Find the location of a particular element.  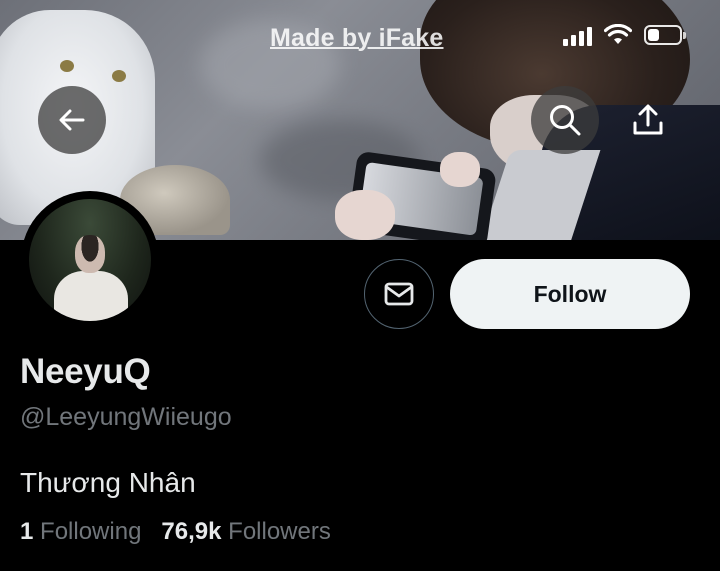

arrow-left-icon is located at coordinates (72, 120).